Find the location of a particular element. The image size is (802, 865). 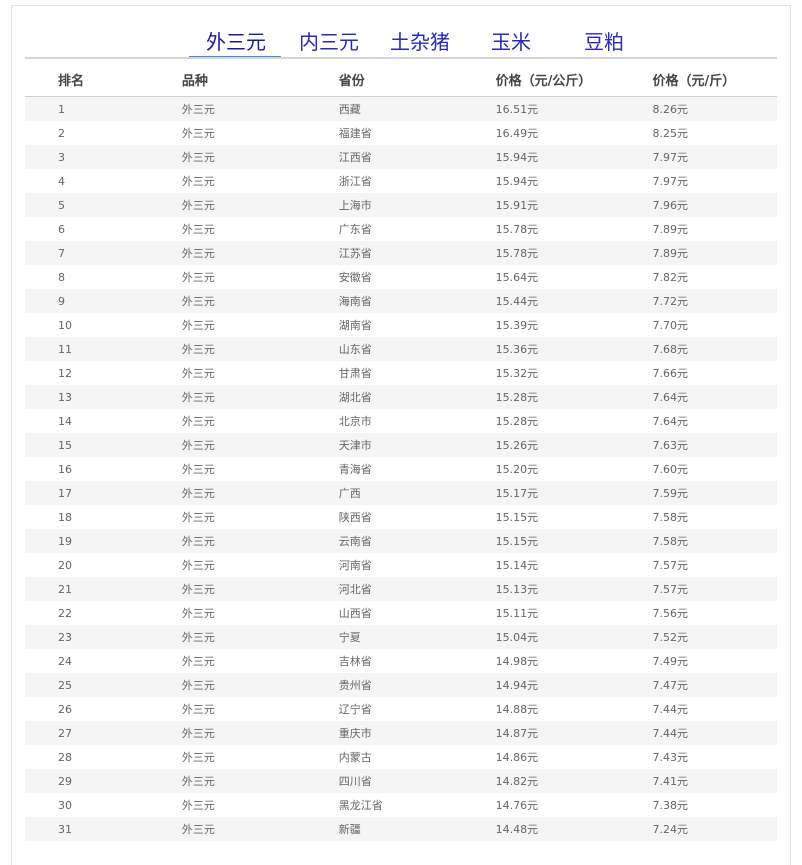

table-row: 11 外三元 山东省 15.36元 7.68元 is located at coordinates (401, 349).